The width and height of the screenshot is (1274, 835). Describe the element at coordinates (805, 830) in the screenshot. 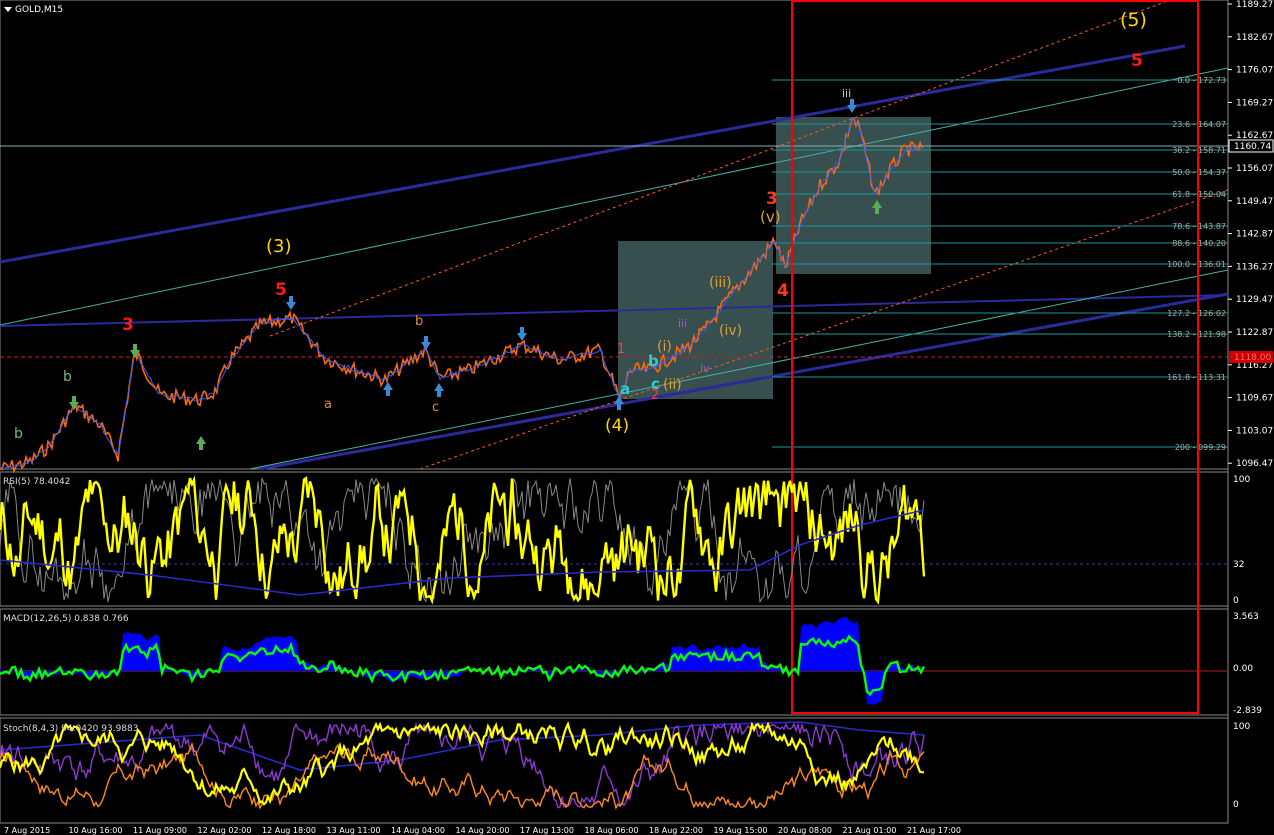

I see `time-tick: 20 Aug 08:00` at that location.